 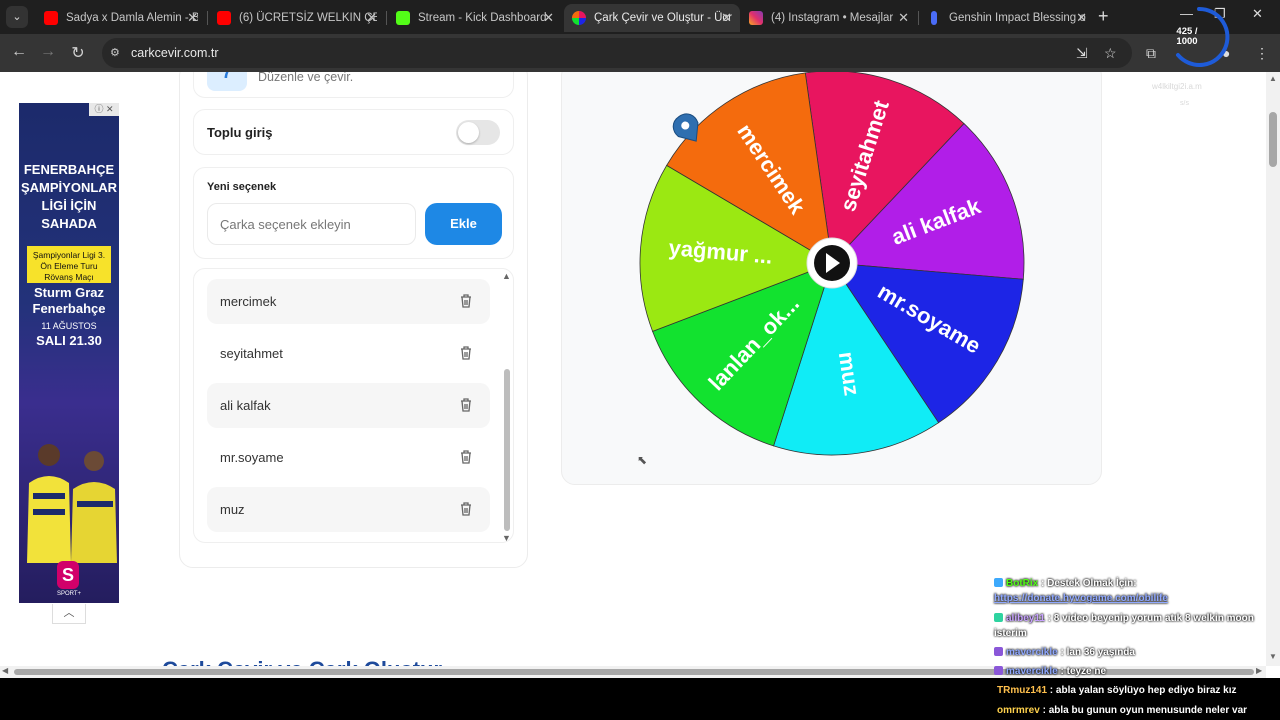 I want to click on ad-collapse-chevron-icon: ︿, so click(x=69, y=614).